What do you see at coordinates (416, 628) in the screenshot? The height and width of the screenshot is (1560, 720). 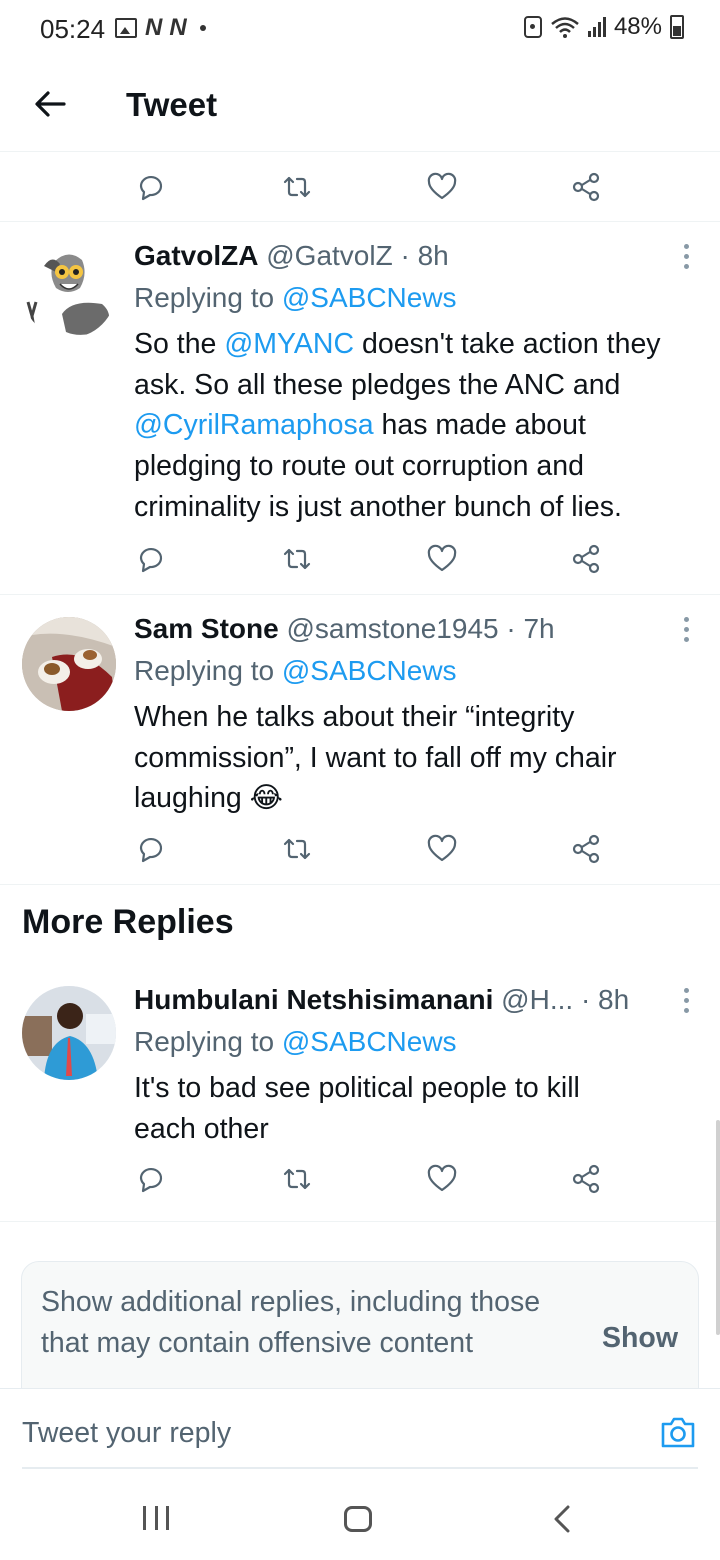 I see `handle-and-time: @samstone1945 · 7h` at bounding box center [416, 628].